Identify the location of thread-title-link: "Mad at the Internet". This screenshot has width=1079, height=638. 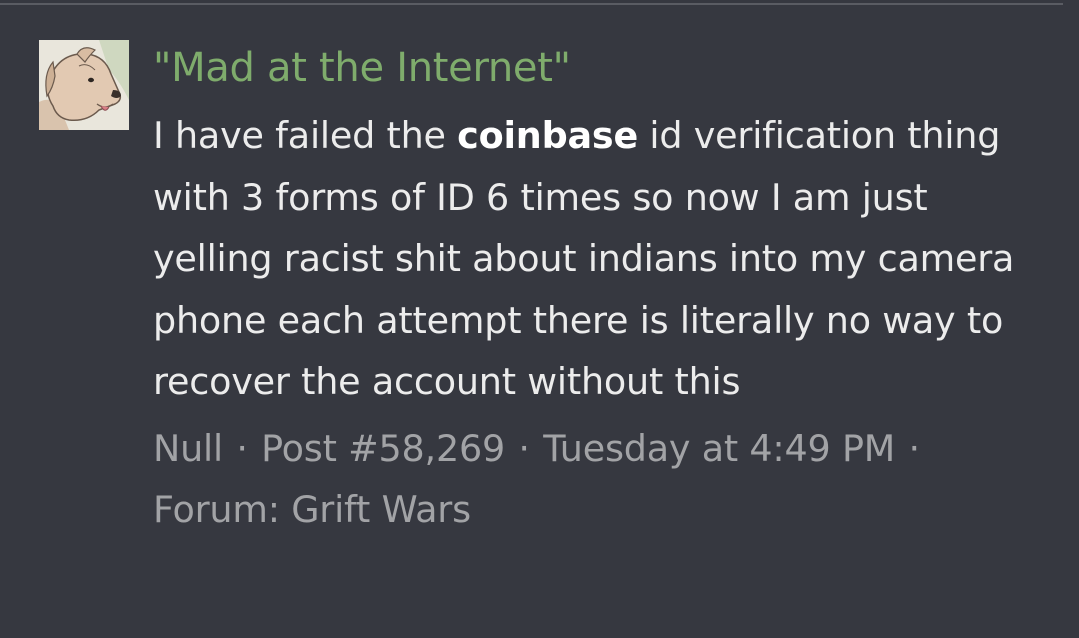
(605, 68).